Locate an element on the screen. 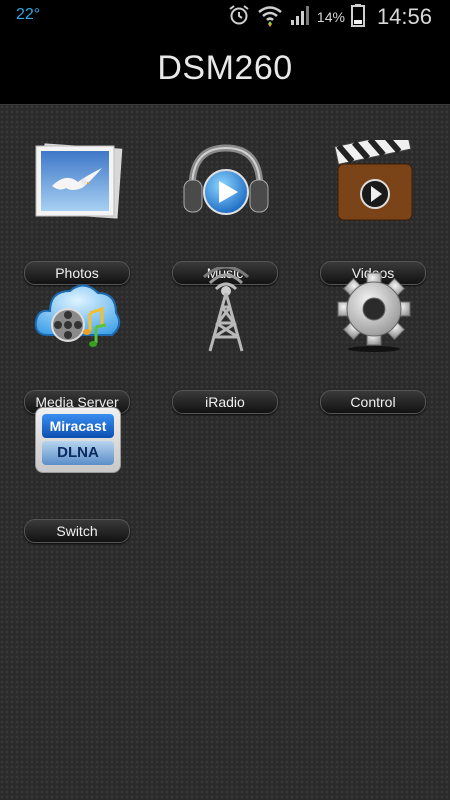 The width and height of the screenshot is (450, 800). battery-percent: 14% is located at coordinates (330, 17).